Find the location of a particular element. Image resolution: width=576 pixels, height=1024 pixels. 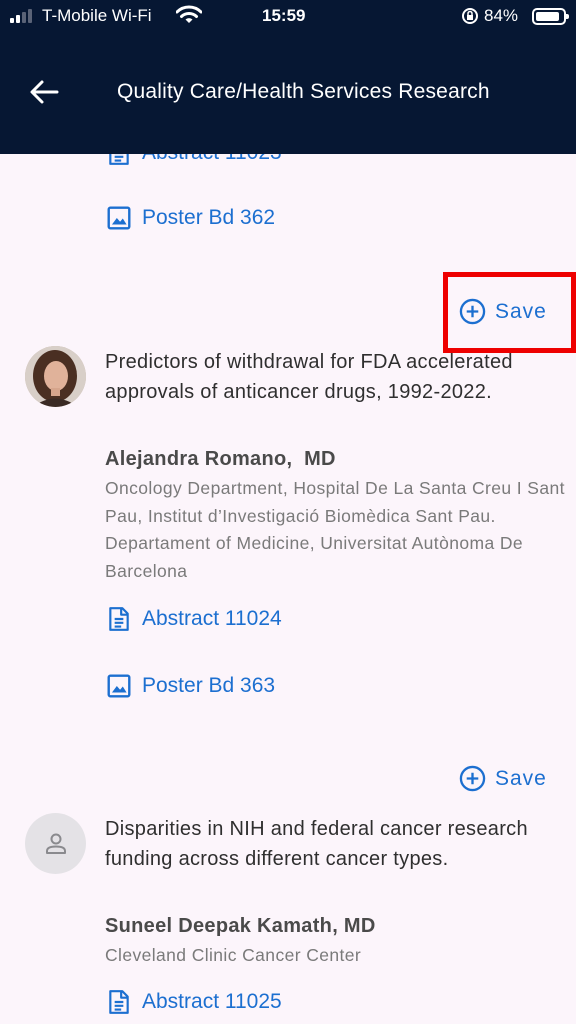

author-avatar-placeholder is located at coordinates (55, 843).